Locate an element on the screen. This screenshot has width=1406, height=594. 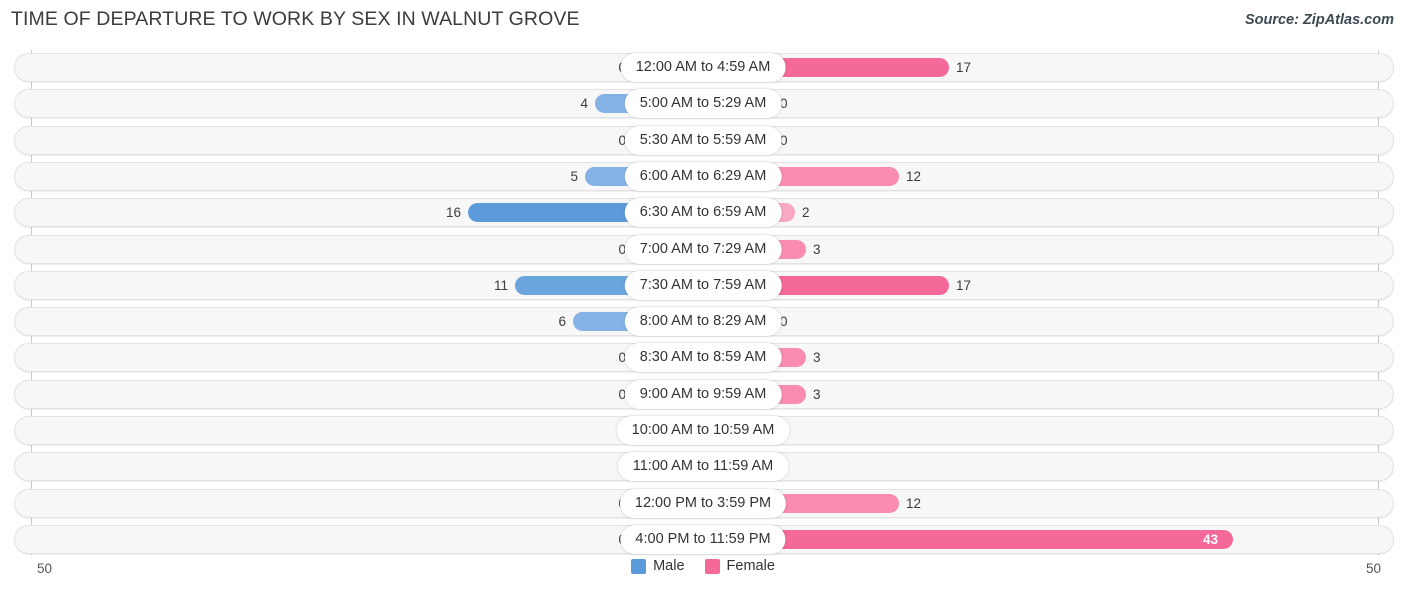
bar-row: 5 12 6:00 AM to 6:29 AM is located at coordinates (703, 176).